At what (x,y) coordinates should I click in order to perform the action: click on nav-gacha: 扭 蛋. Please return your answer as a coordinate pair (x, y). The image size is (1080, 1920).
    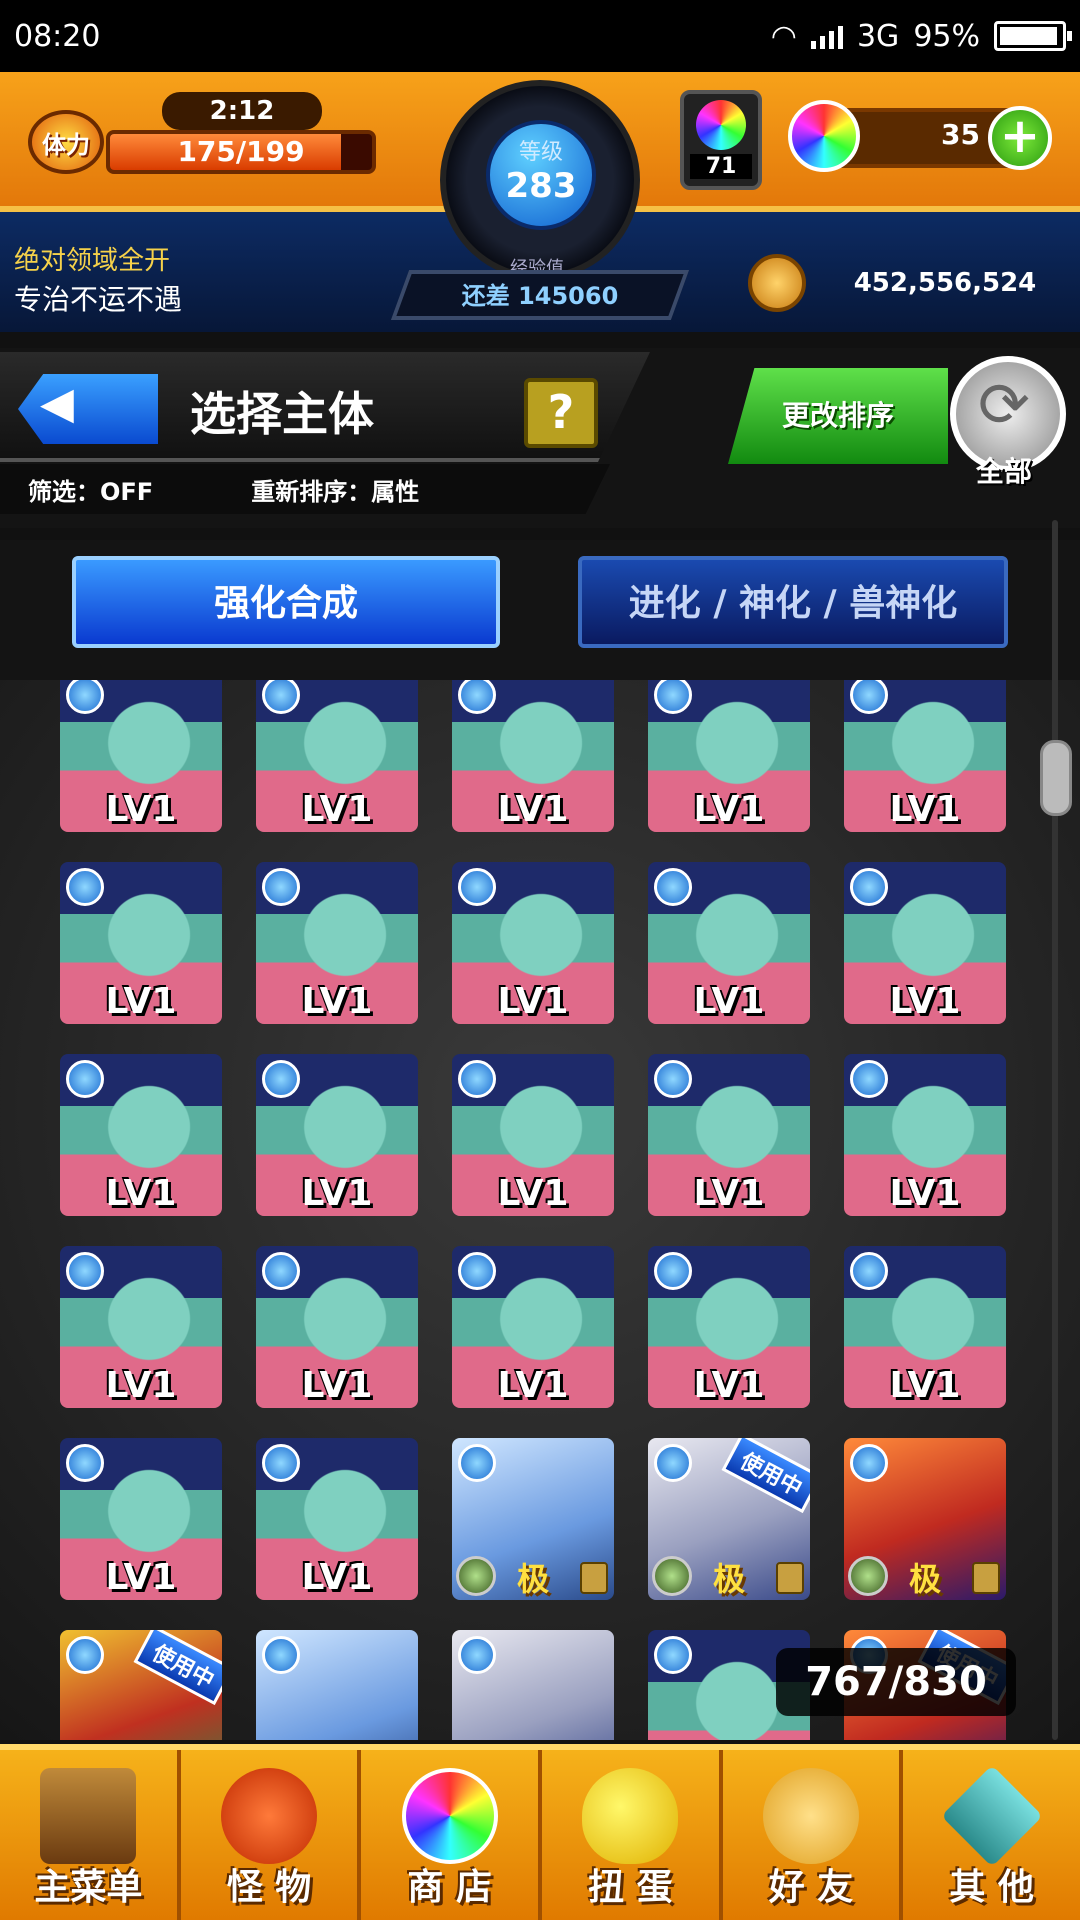
    Looking at the image, I should click on (632, 1835).